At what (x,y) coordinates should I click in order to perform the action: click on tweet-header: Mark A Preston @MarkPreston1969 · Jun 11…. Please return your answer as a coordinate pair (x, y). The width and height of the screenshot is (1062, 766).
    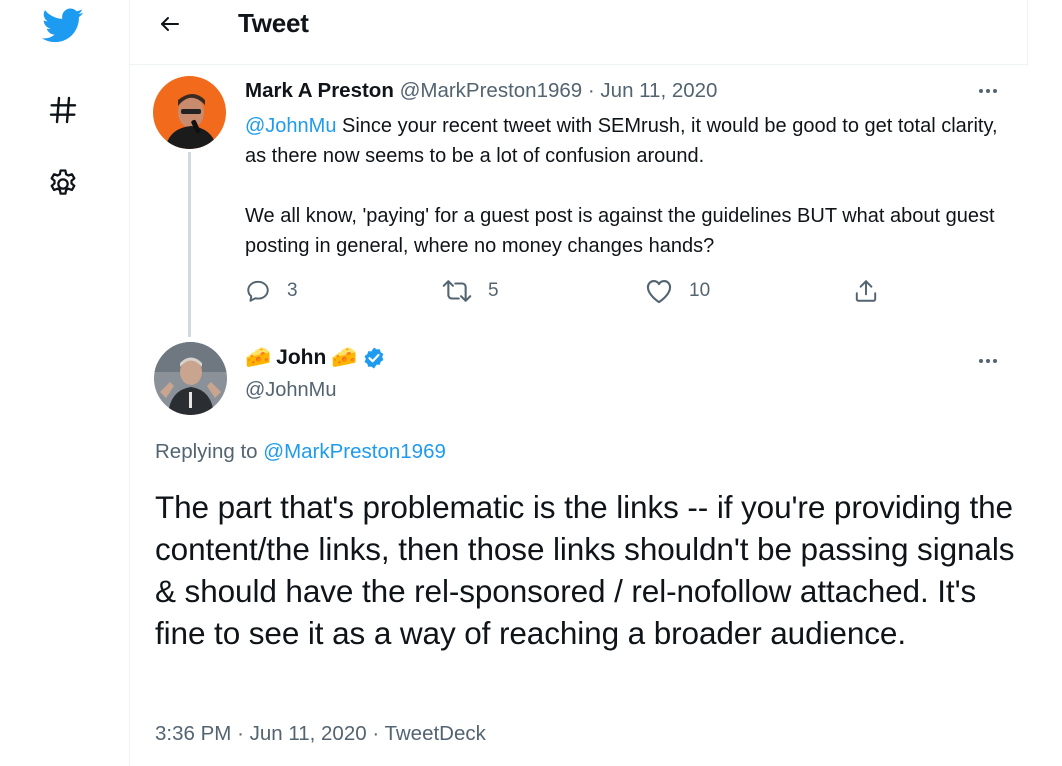
    Looking at the image, I should click on (481, 91).